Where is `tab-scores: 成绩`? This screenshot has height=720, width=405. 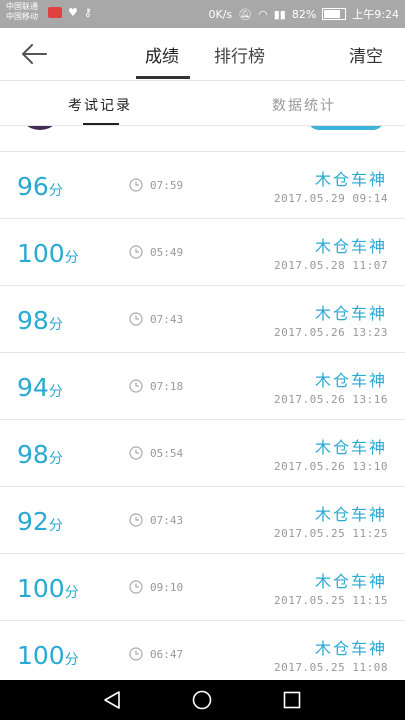
tab-scores: 成绩 is located at coordinates (162, 54).